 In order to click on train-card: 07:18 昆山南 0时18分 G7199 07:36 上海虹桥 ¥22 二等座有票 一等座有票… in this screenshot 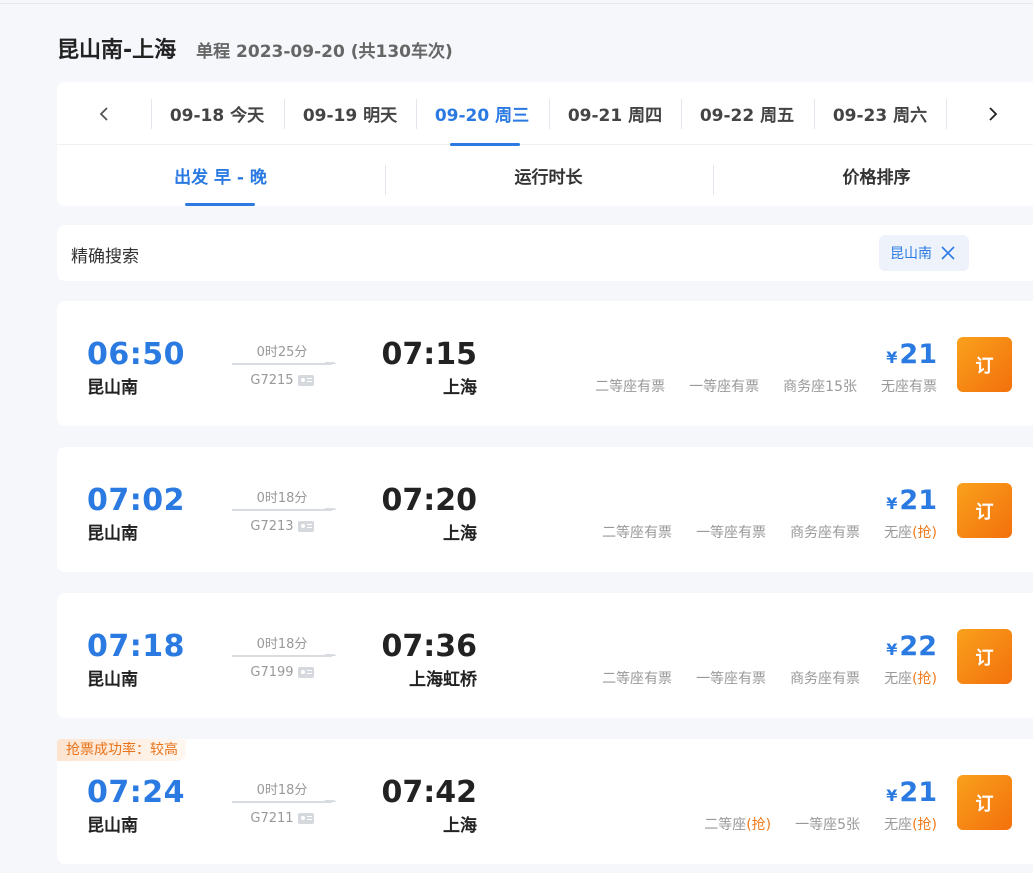, I will do `click(545, 655)`.